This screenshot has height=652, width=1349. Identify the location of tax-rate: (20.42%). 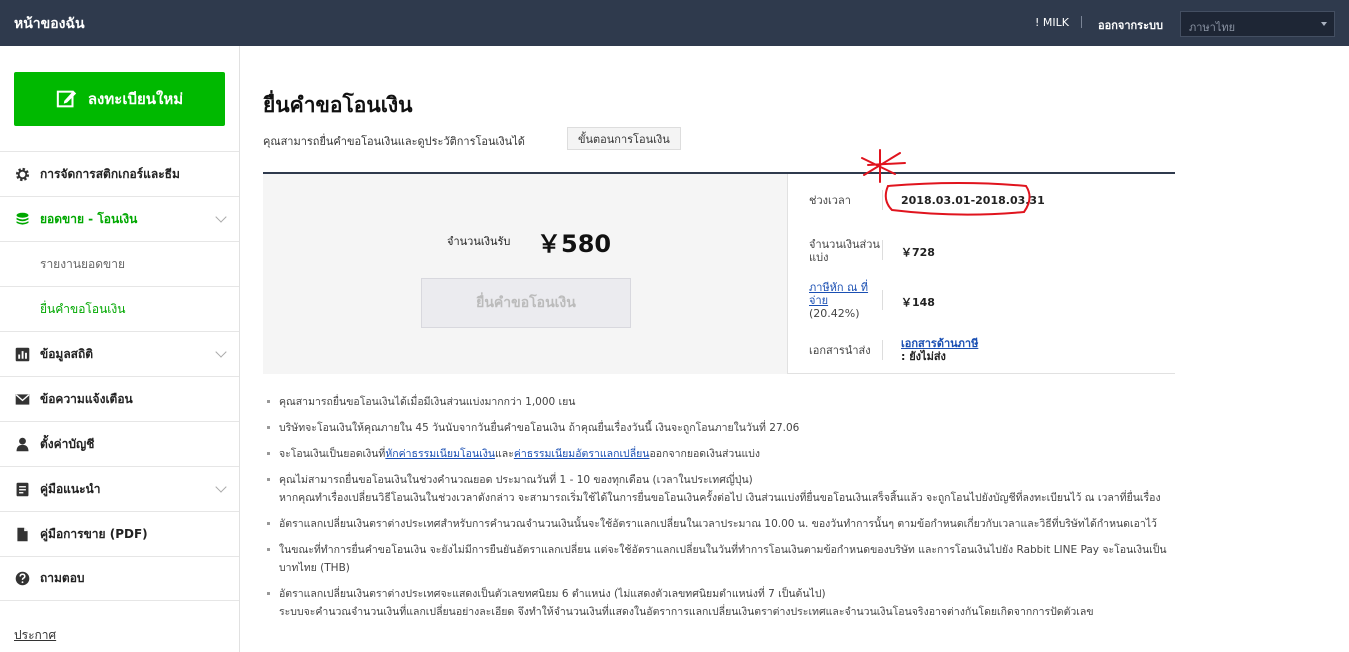
(834, 313).